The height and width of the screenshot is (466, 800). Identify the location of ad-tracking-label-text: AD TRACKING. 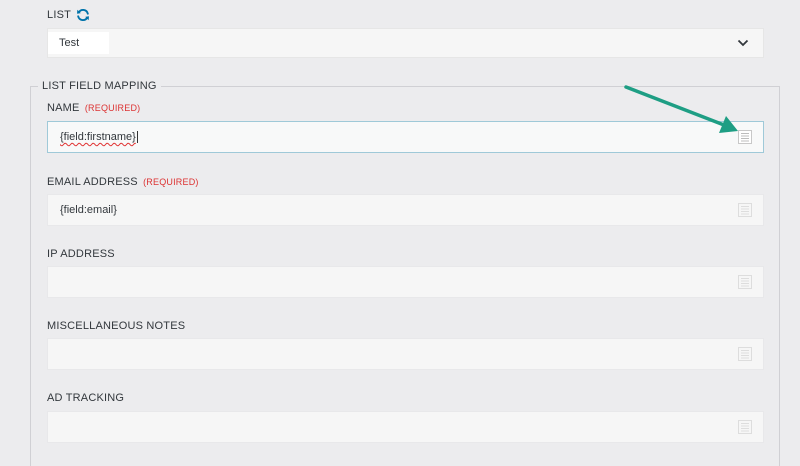
(86, 398).